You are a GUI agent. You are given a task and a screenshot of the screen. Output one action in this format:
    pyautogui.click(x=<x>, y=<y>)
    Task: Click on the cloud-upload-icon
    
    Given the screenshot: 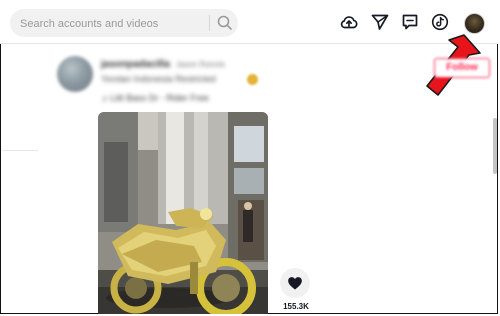 What is the action you would take?
    pyautogui.click(x=349, y=22)
    